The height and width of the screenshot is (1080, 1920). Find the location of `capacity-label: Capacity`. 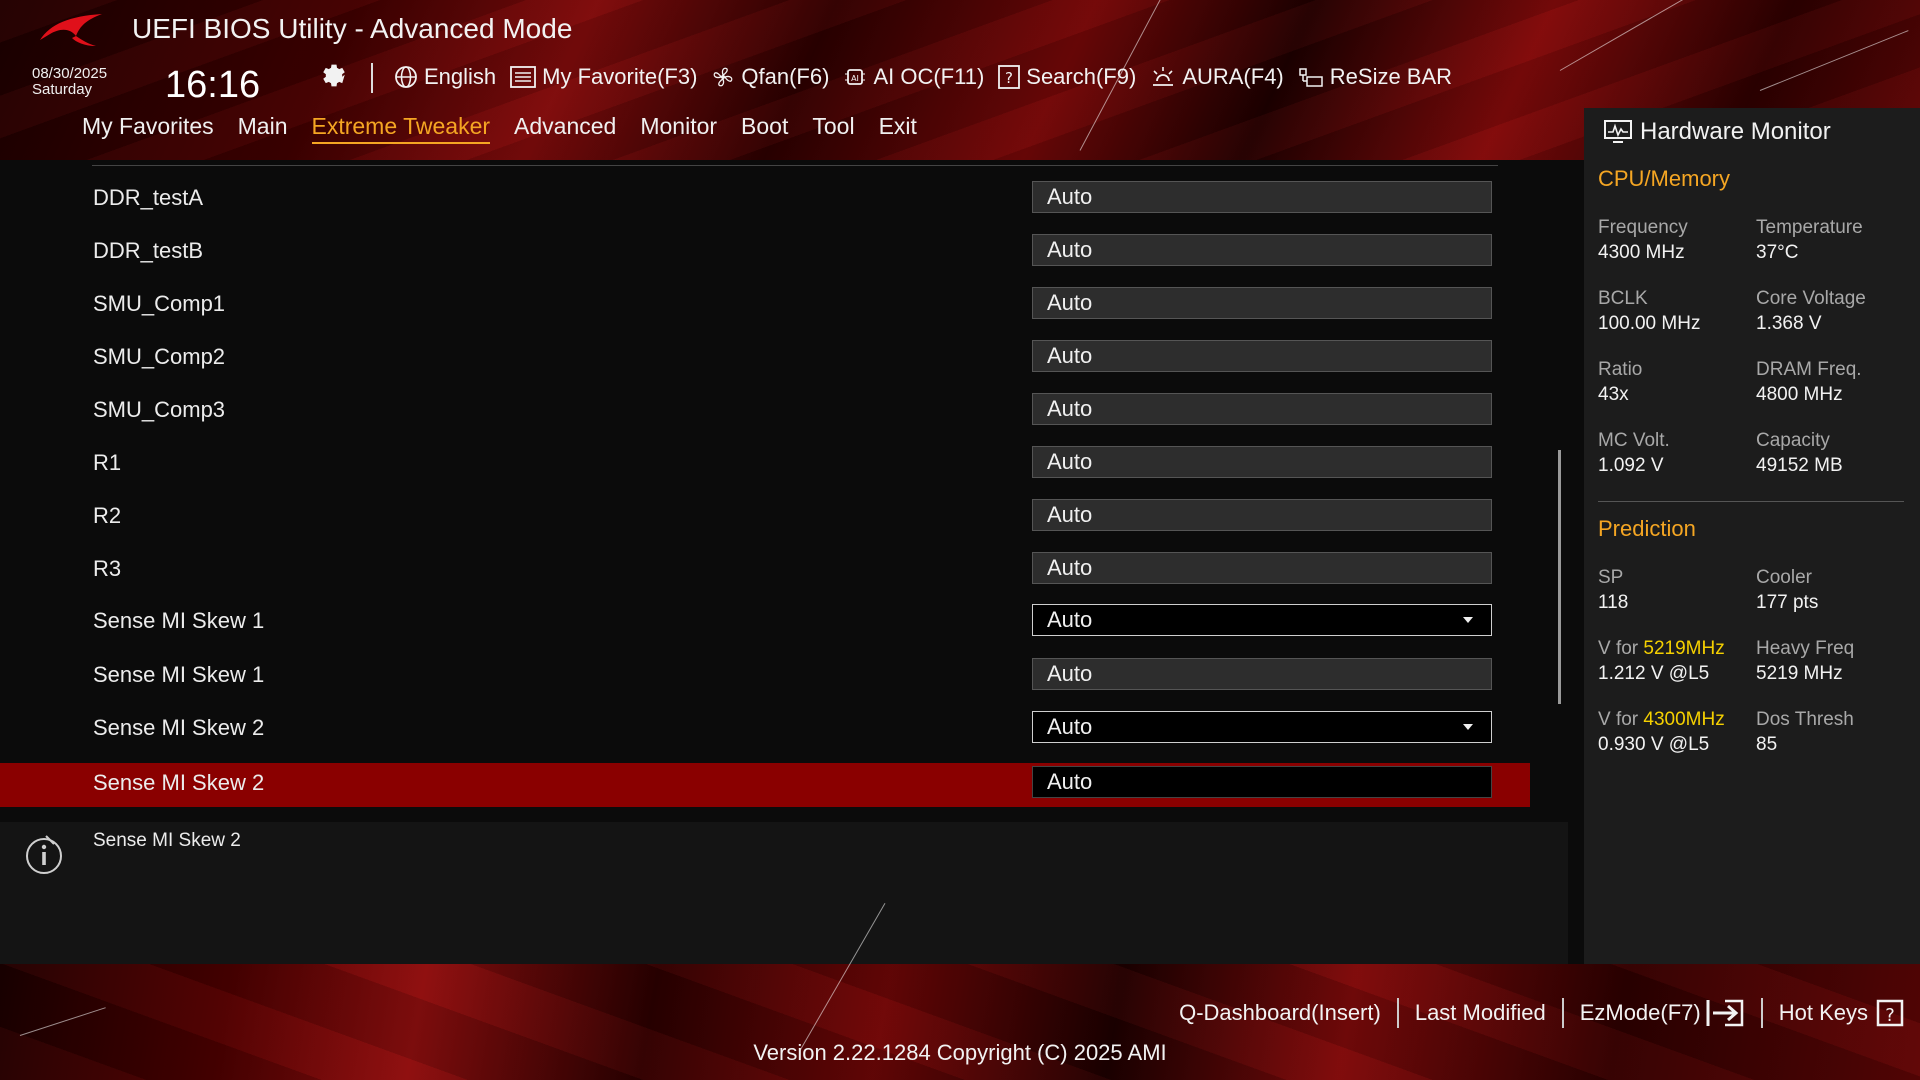

capacity-label: Capacity is located at coordinates (1793, 440).